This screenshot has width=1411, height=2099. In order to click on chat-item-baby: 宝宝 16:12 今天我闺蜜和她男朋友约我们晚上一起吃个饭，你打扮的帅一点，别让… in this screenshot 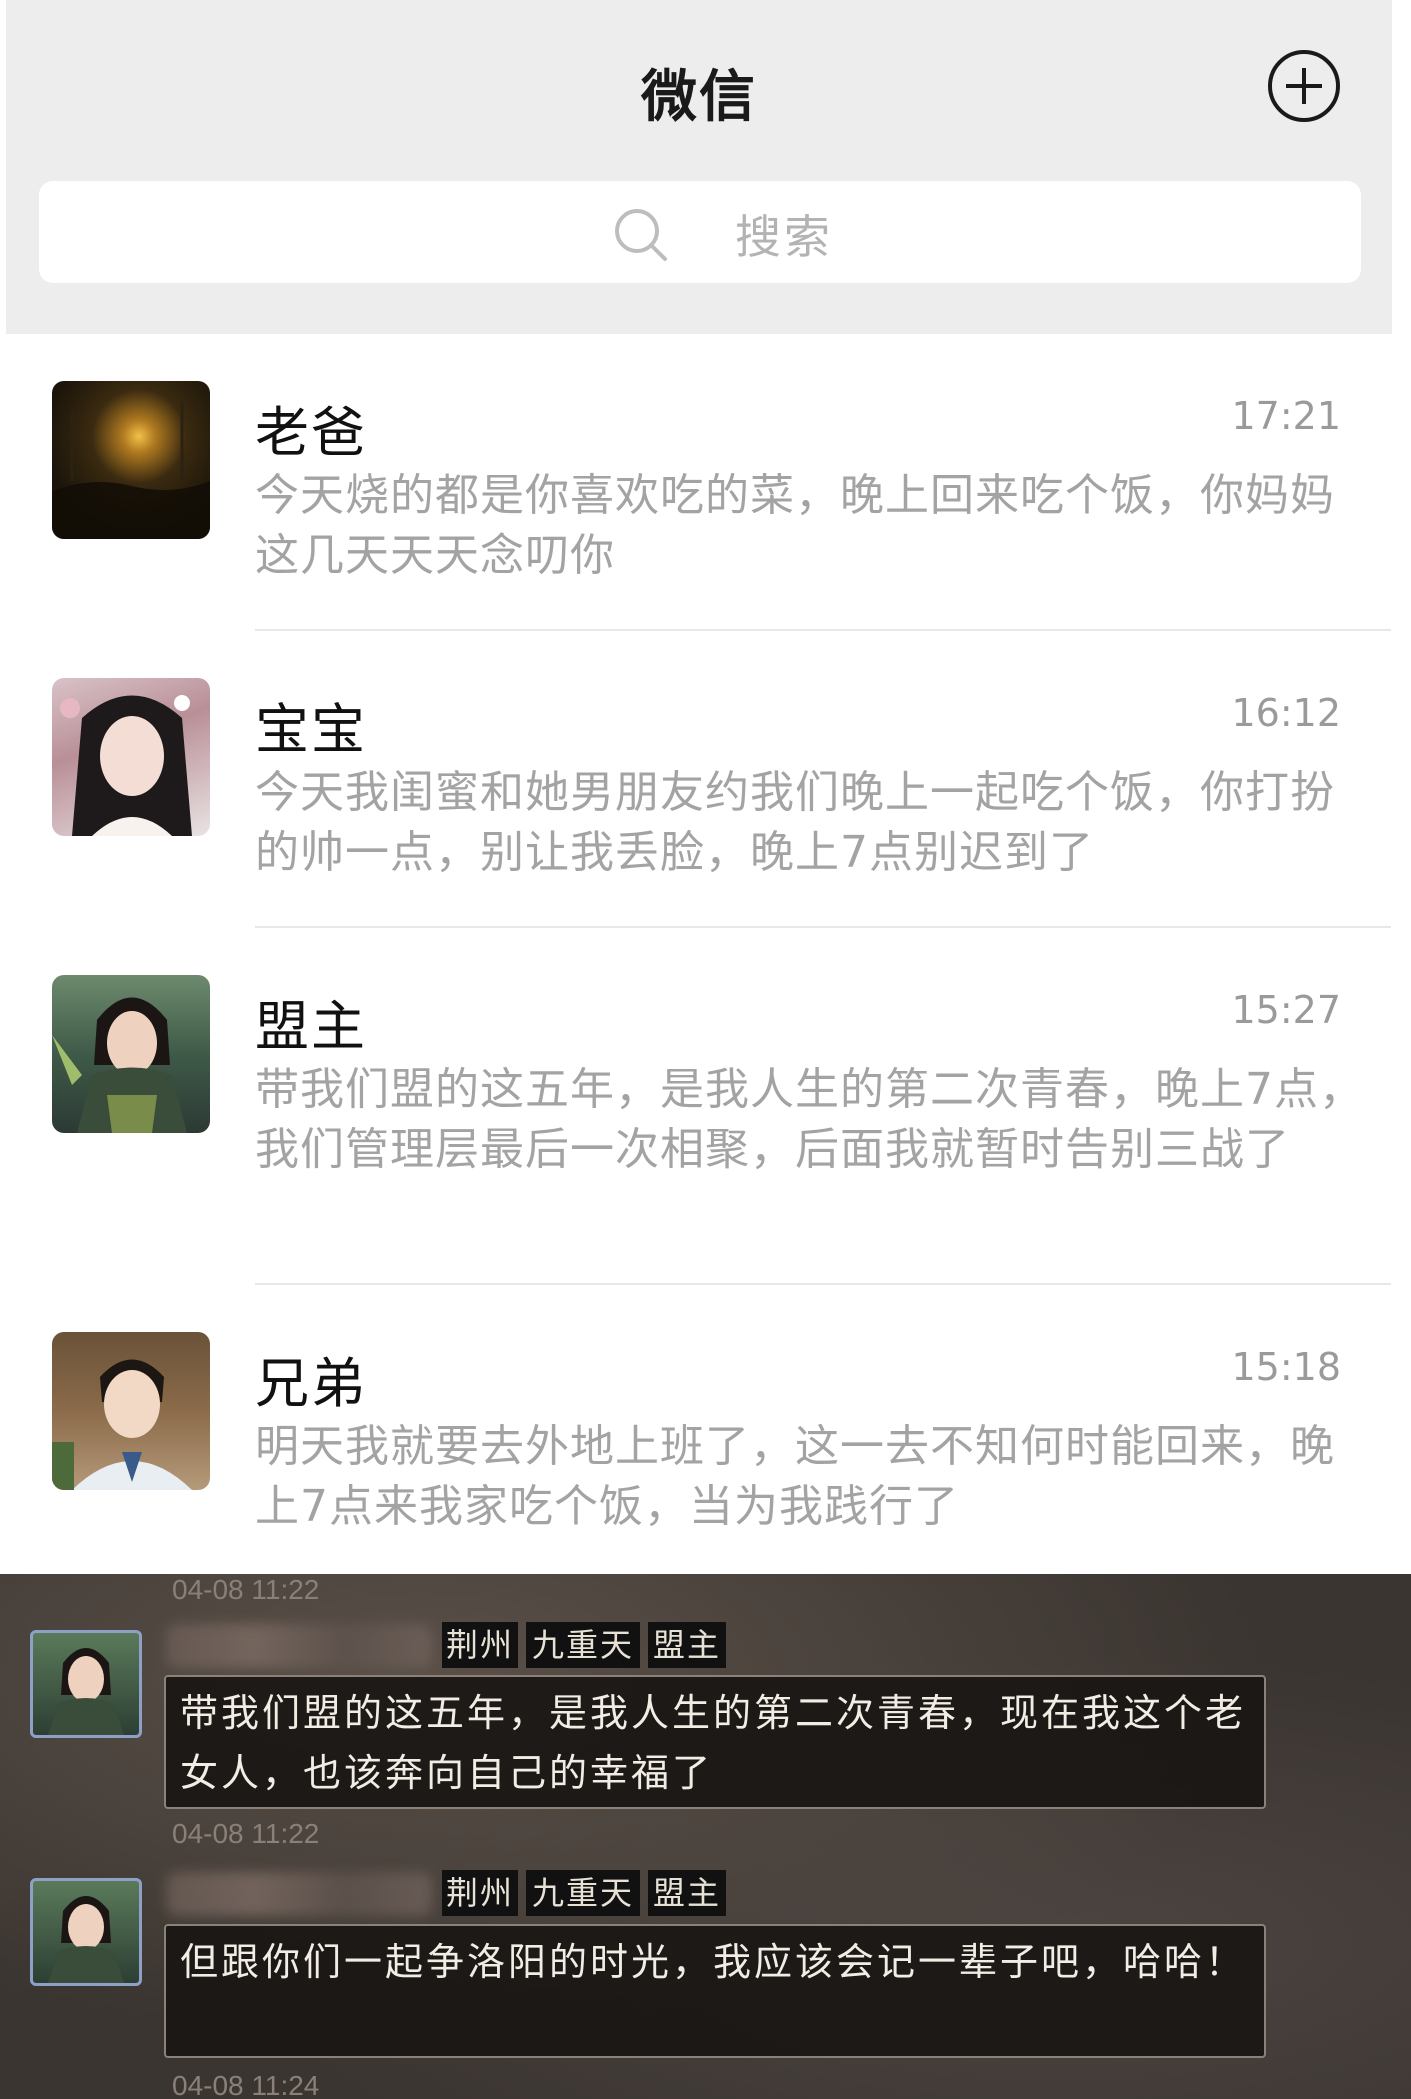, I will do `click(705, 779)`.